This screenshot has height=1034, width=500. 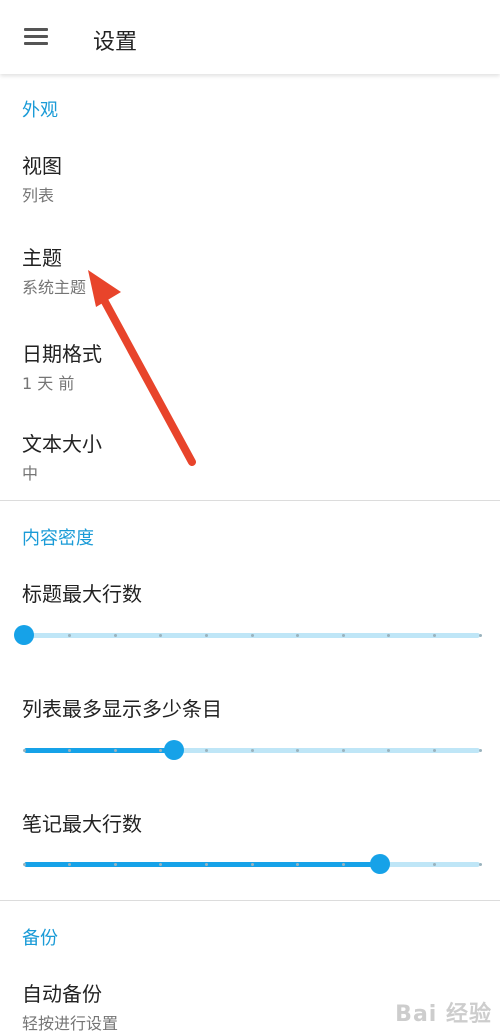 I want to click on watermark-logo: Bai 经验, so click(x=443, y=1014).